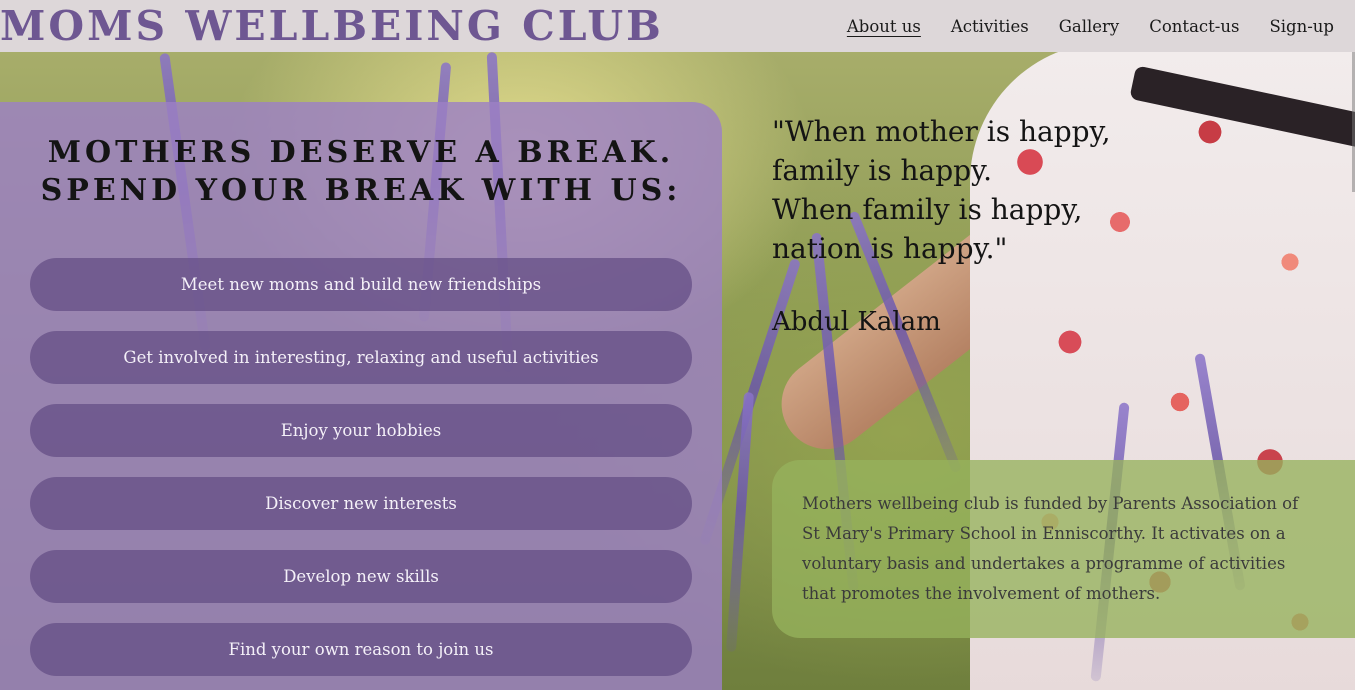  I want to click on quote-line: When family is happy,, so click(927, 209).